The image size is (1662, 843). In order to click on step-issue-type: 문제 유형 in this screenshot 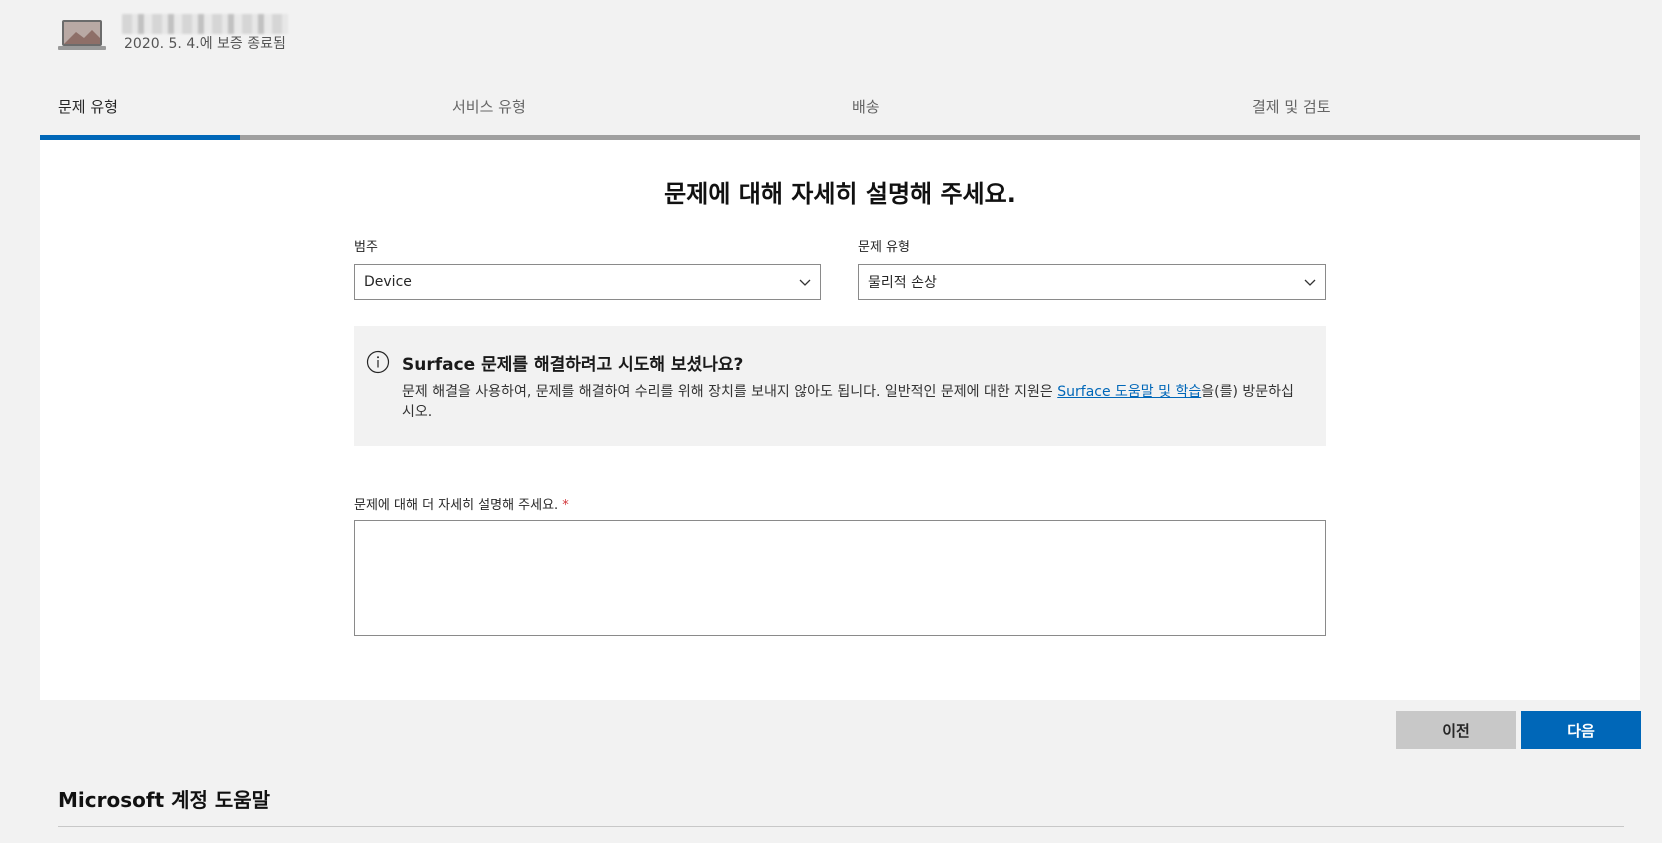, I will do `click(88, 107)`.